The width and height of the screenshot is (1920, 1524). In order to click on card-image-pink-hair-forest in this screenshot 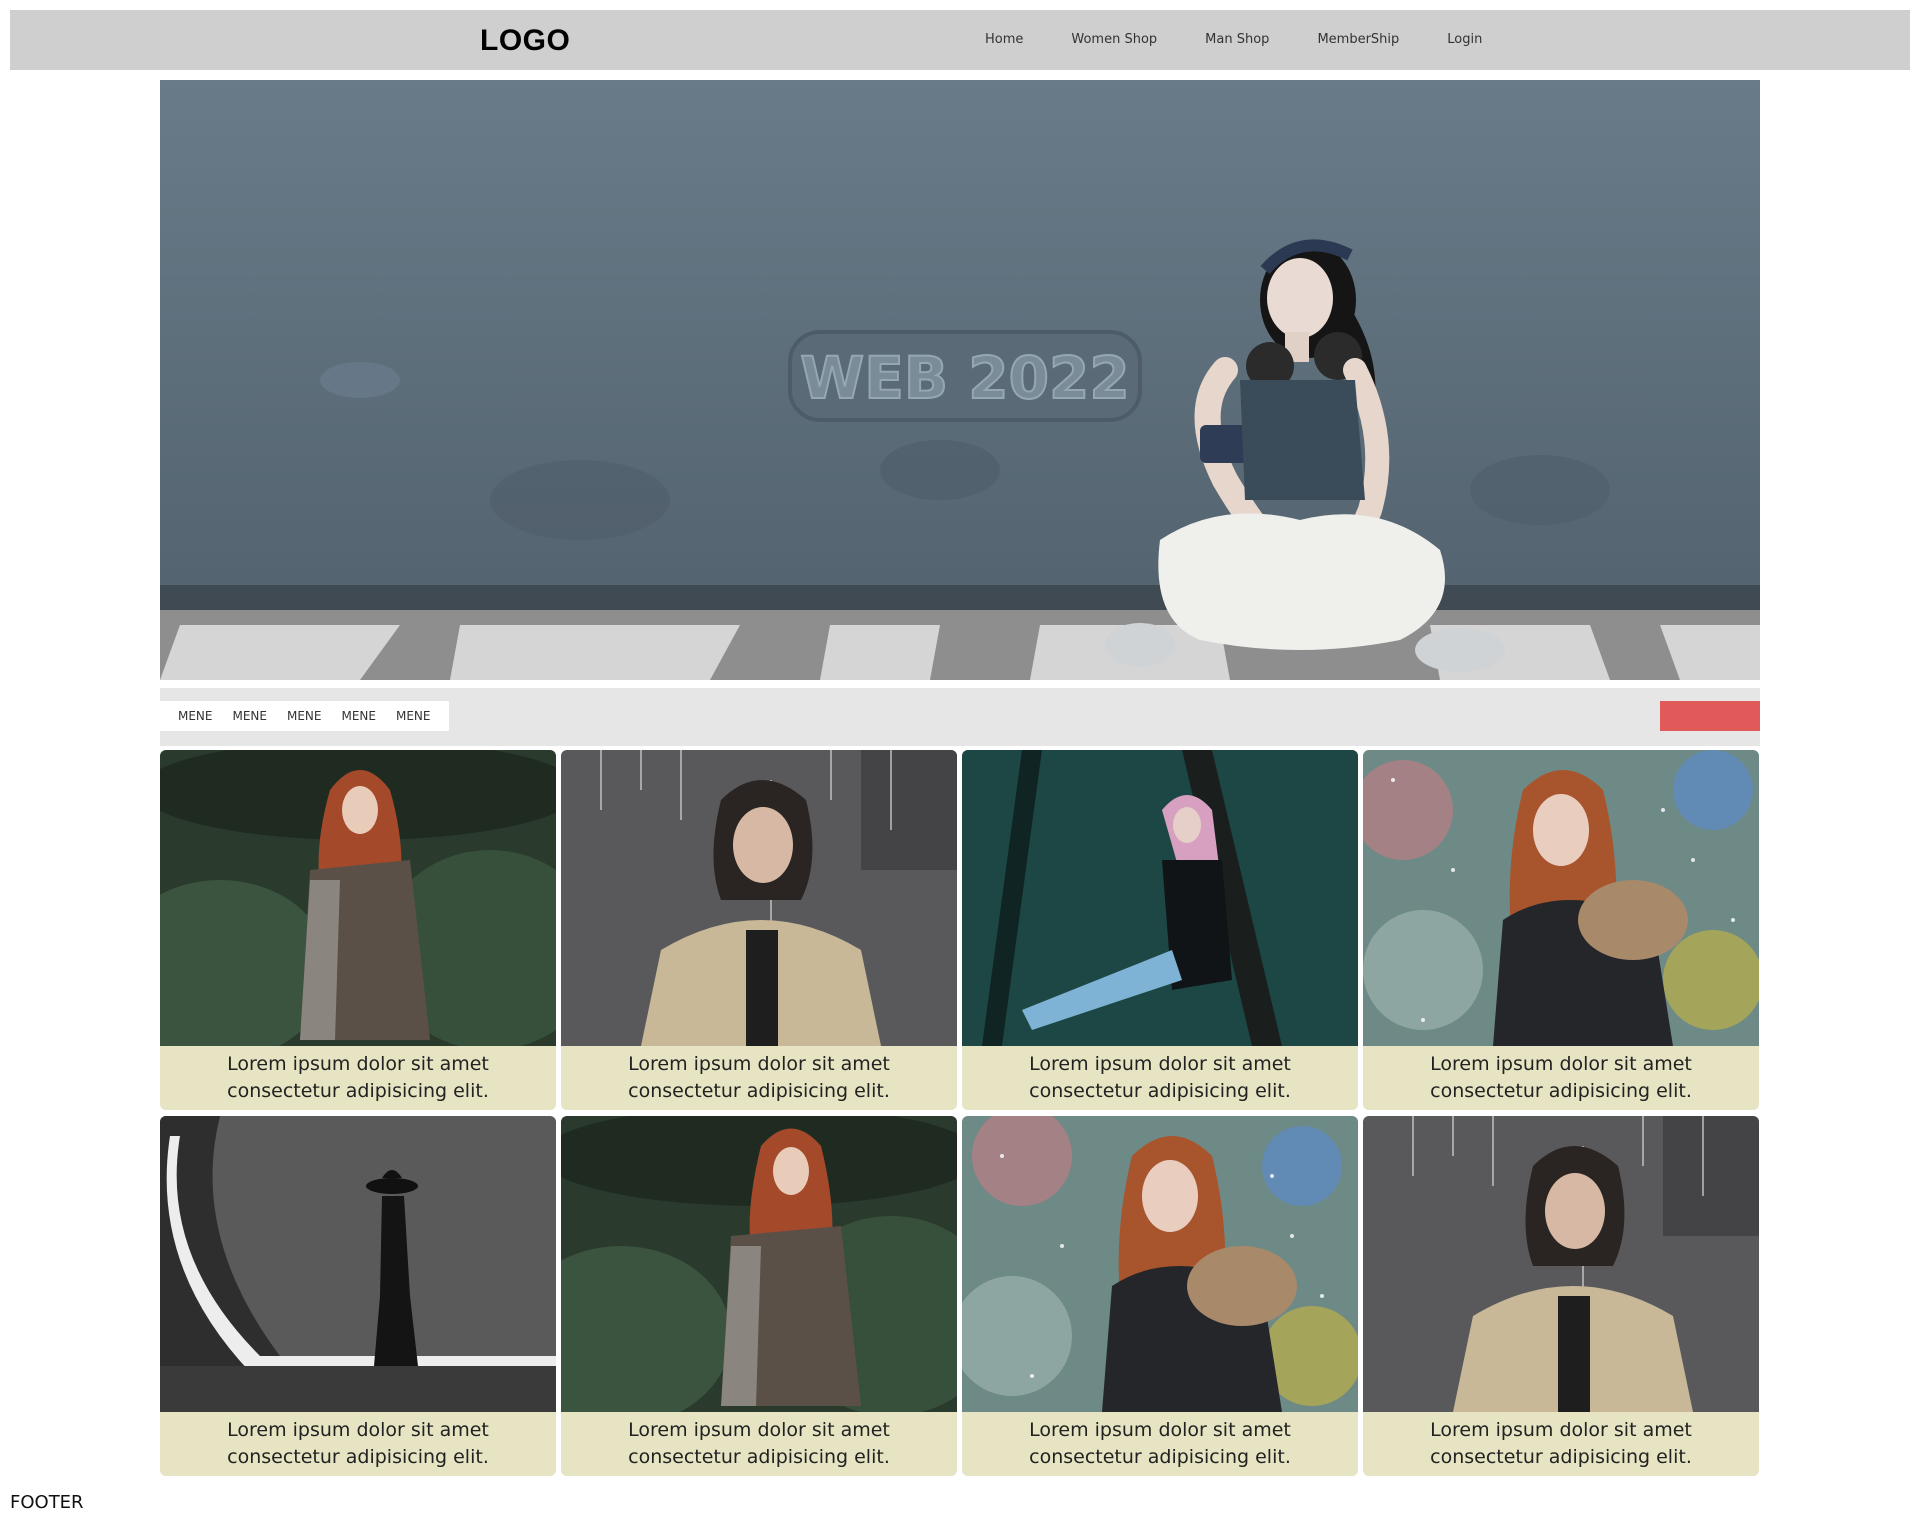, I will do `click(1160, 898)`.